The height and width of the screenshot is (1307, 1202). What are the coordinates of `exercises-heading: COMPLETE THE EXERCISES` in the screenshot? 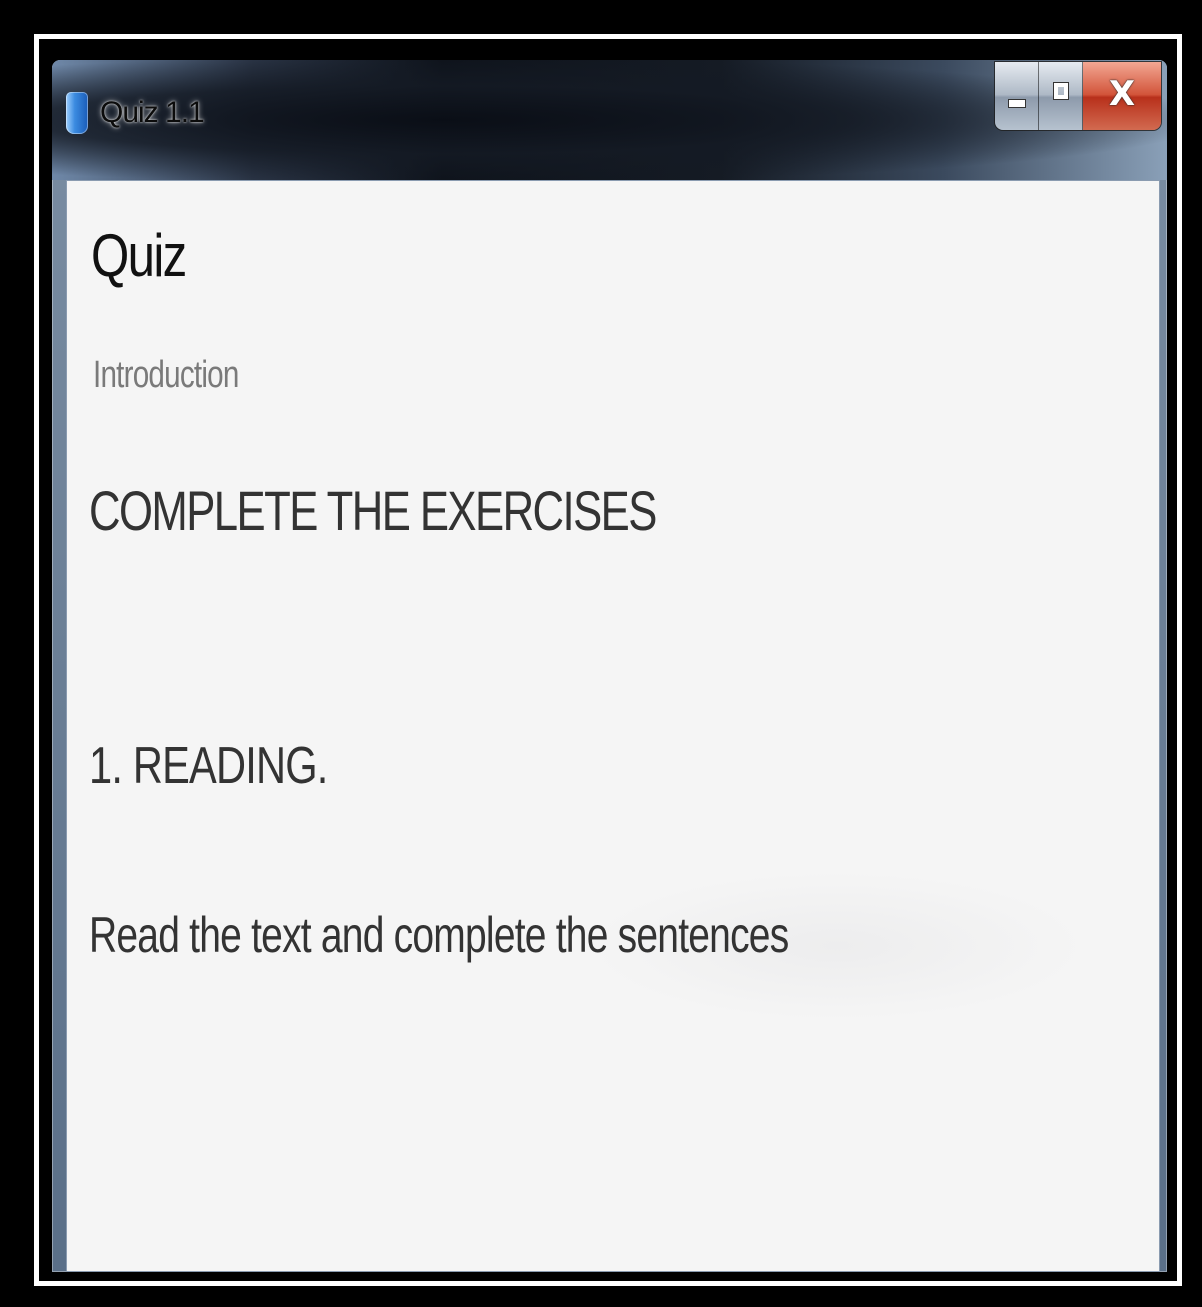 It's located at (373, 510).